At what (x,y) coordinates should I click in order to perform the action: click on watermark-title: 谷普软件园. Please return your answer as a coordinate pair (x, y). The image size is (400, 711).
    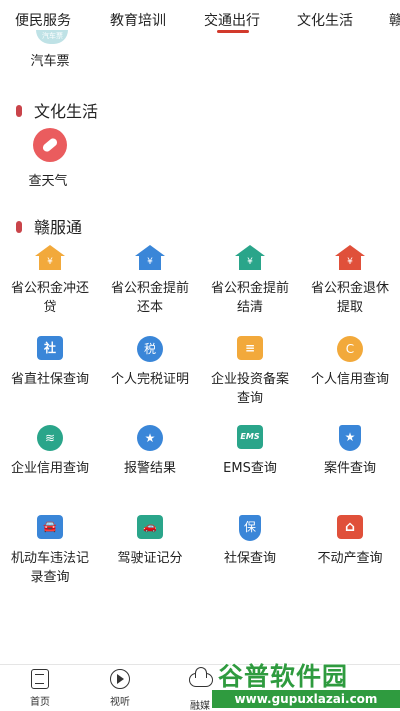
    Looking at the image, I should click on (283, 676).